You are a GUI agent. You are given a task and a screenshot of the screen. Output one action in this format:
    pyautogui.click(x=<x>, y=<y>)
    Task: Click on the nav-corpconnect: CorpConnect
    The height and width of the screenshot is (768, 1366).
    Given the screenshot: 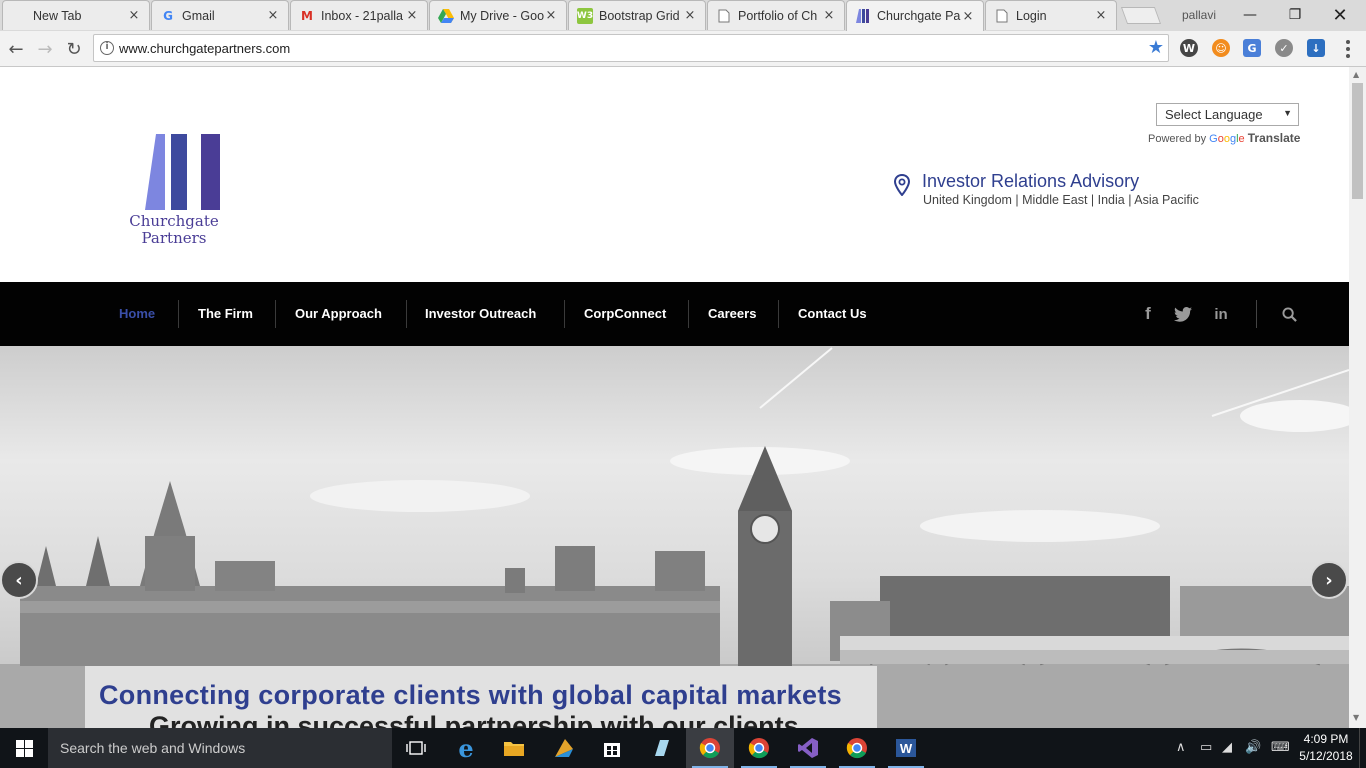 What is the action you would take?
    pyautogui.click(x=625, y=314)
    